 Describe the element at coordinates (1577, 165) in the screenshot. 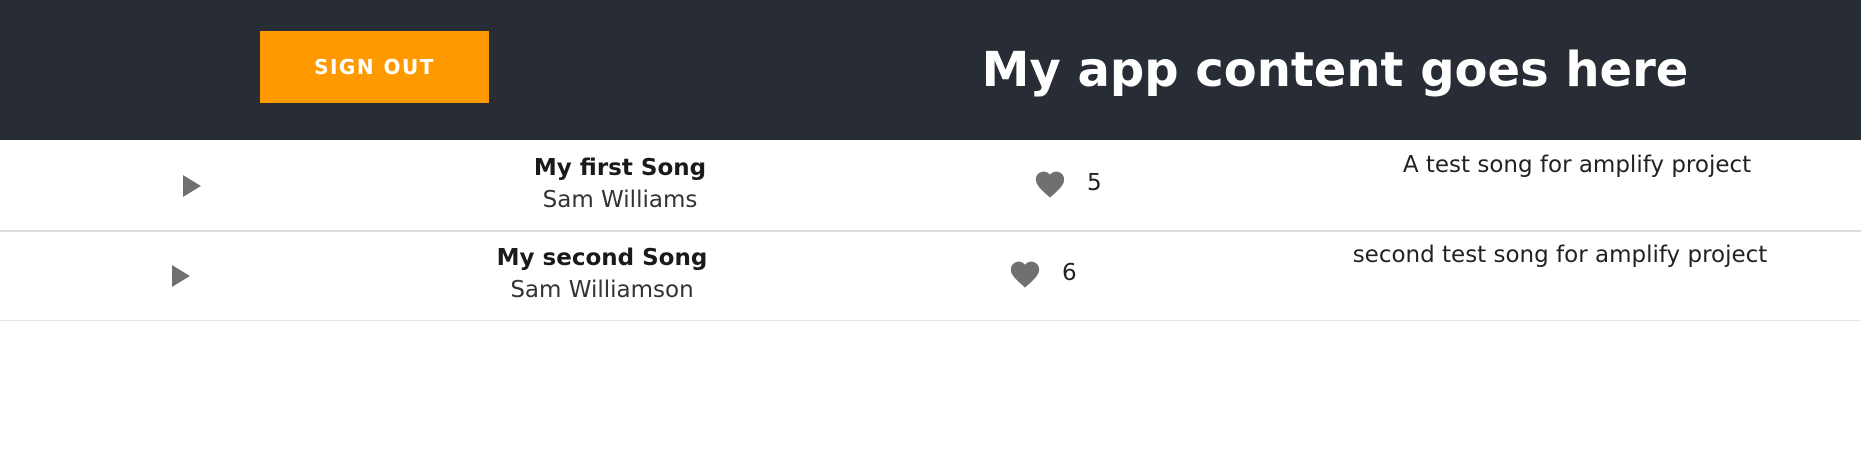

I see `song-description: A test song for amplify project` at that location.